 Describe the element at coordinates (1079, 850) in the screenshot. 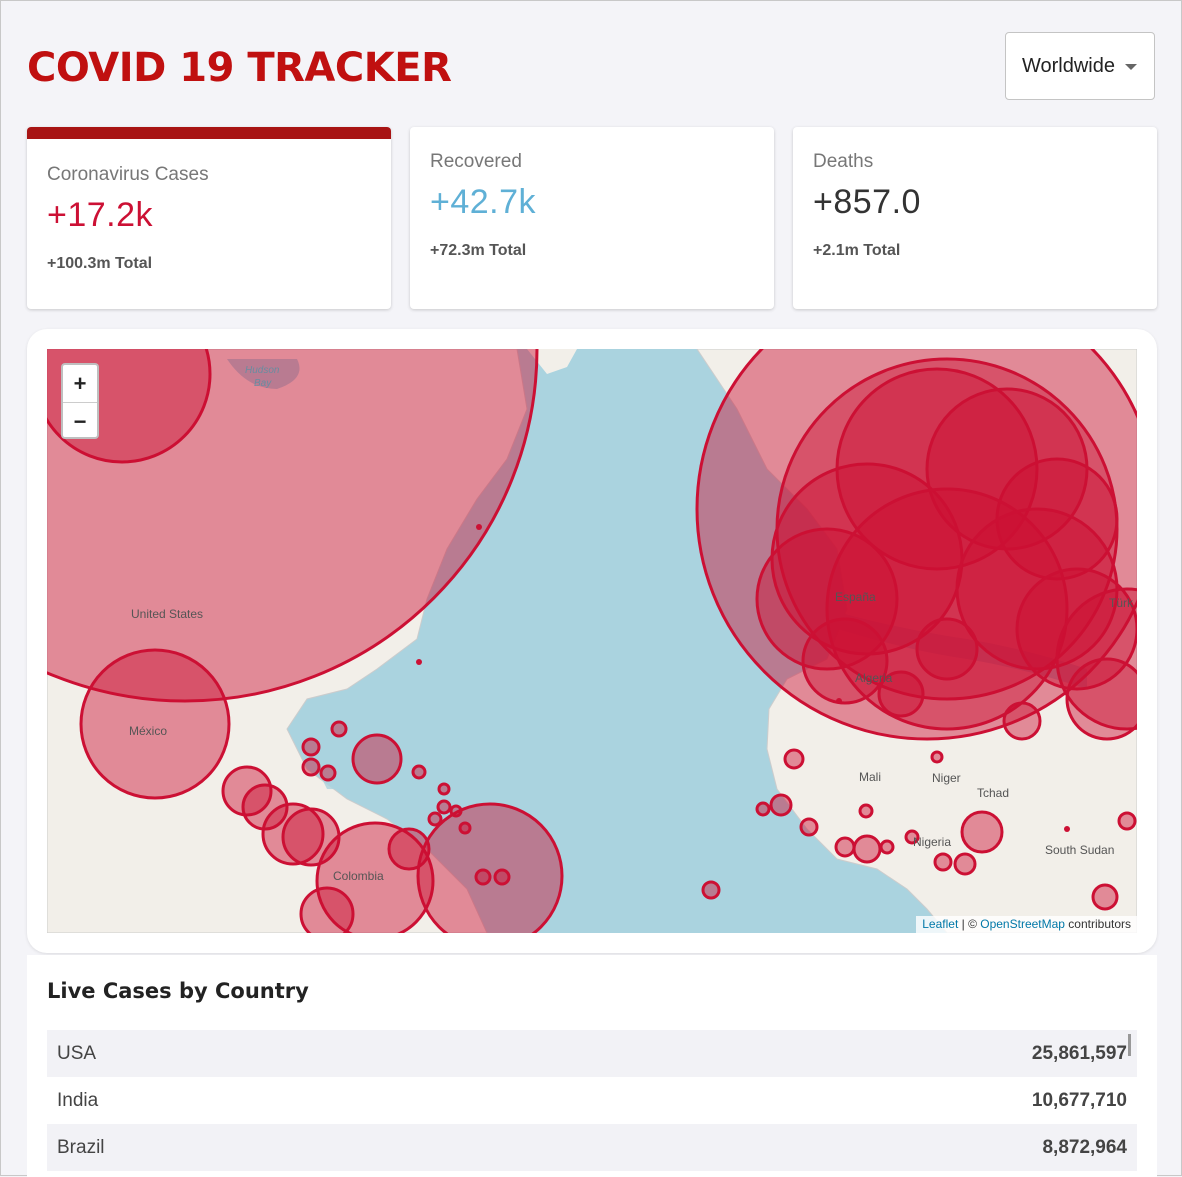

I see `label-south-sudan: South Sudan` at that location.